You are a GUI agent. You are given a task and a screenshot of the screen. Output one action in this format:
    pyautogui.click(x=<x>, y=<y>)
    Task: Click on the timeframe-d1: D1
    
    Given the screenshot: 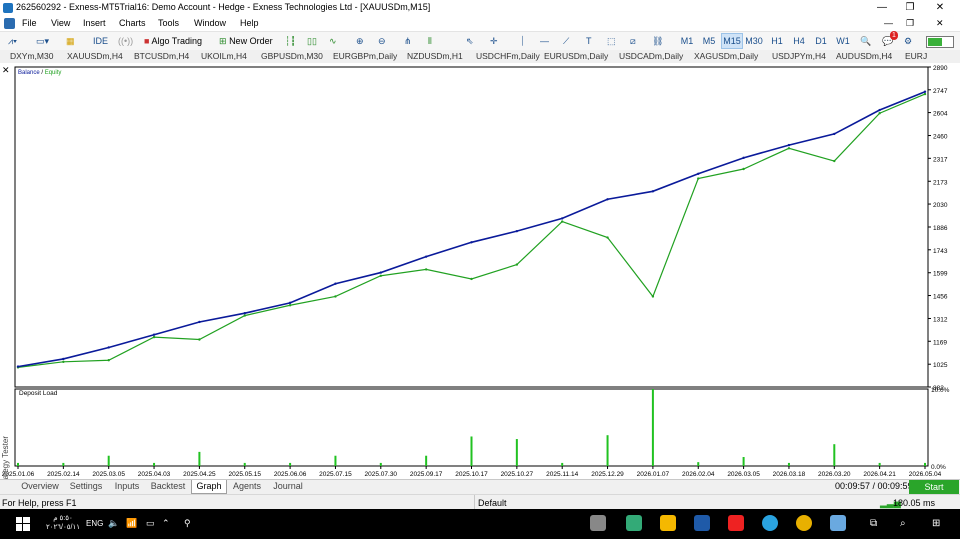 What is the action you would take?
    pyautogui.click(x=821, y=41)
    